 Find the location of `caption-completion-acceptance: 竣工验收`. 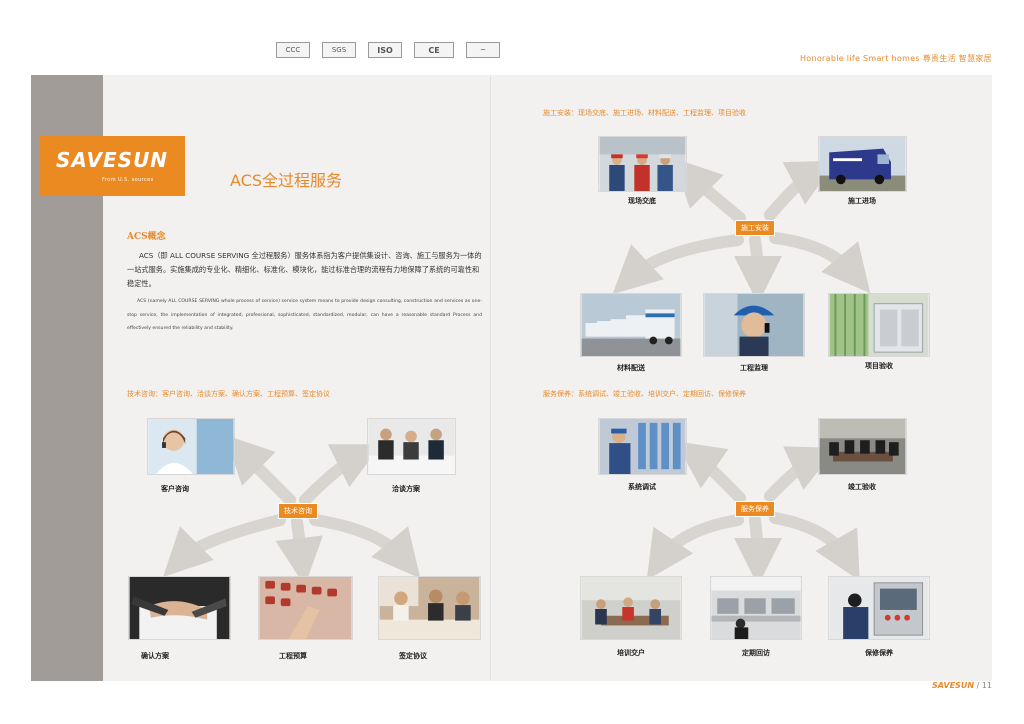

caption-completion-acceptance: 竣工验收 is located at coordinates (862, 487).